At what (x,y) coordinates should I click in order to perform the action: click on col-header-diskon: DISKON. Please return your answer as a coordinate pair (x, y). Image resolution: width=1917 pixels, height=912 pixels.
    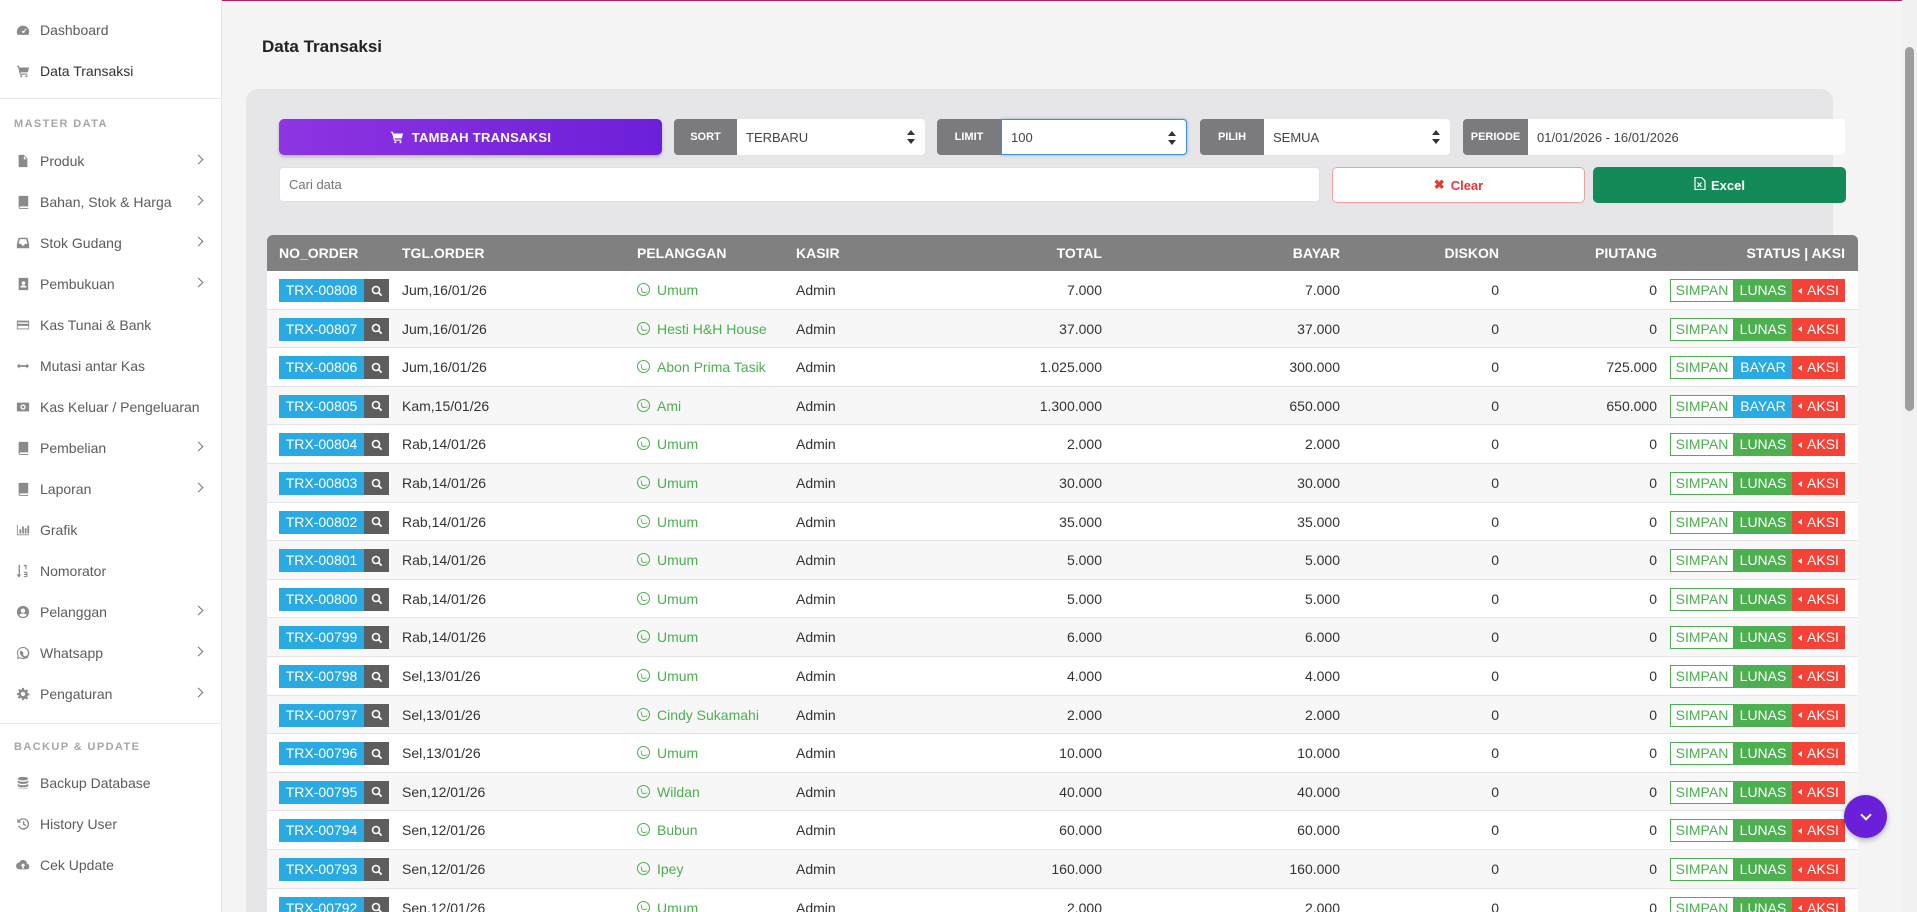
    Looking at the image, I should click on (1433, 253).